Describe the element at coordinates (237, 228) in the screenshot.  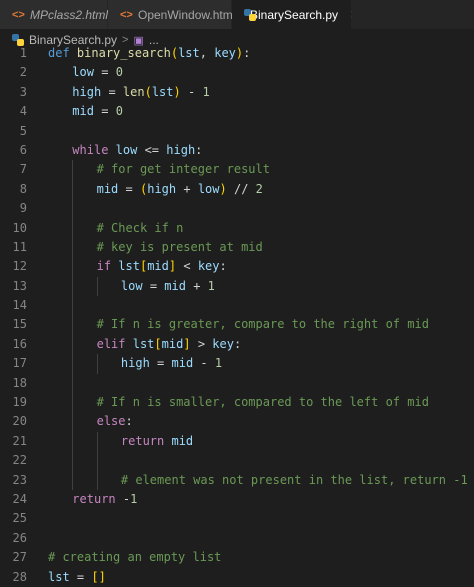
I see `code-line: 10 # Check if n` at that location.